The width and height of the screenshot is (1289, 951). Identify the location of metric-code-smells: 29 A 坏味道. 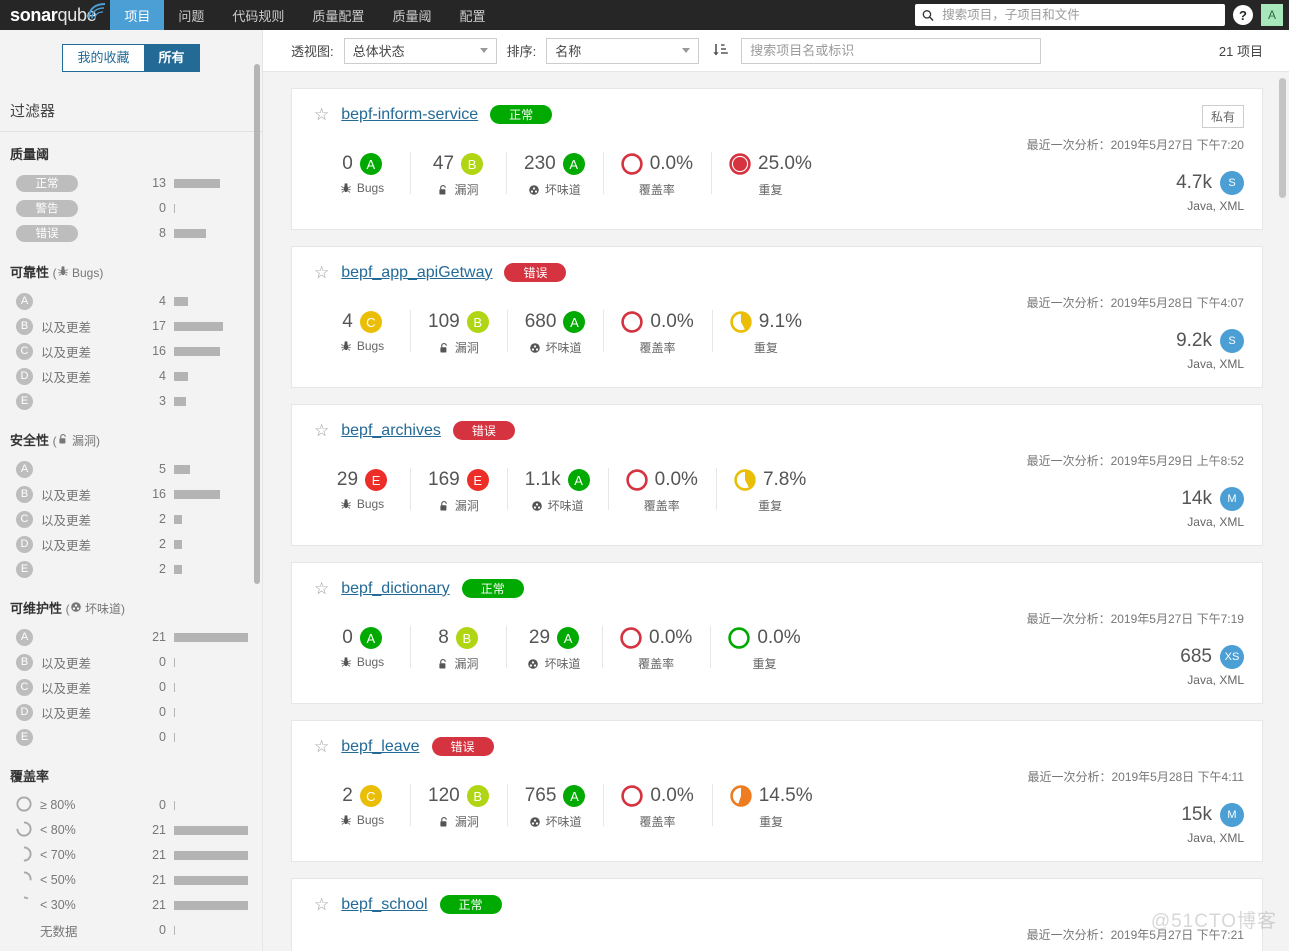
(554, 648).